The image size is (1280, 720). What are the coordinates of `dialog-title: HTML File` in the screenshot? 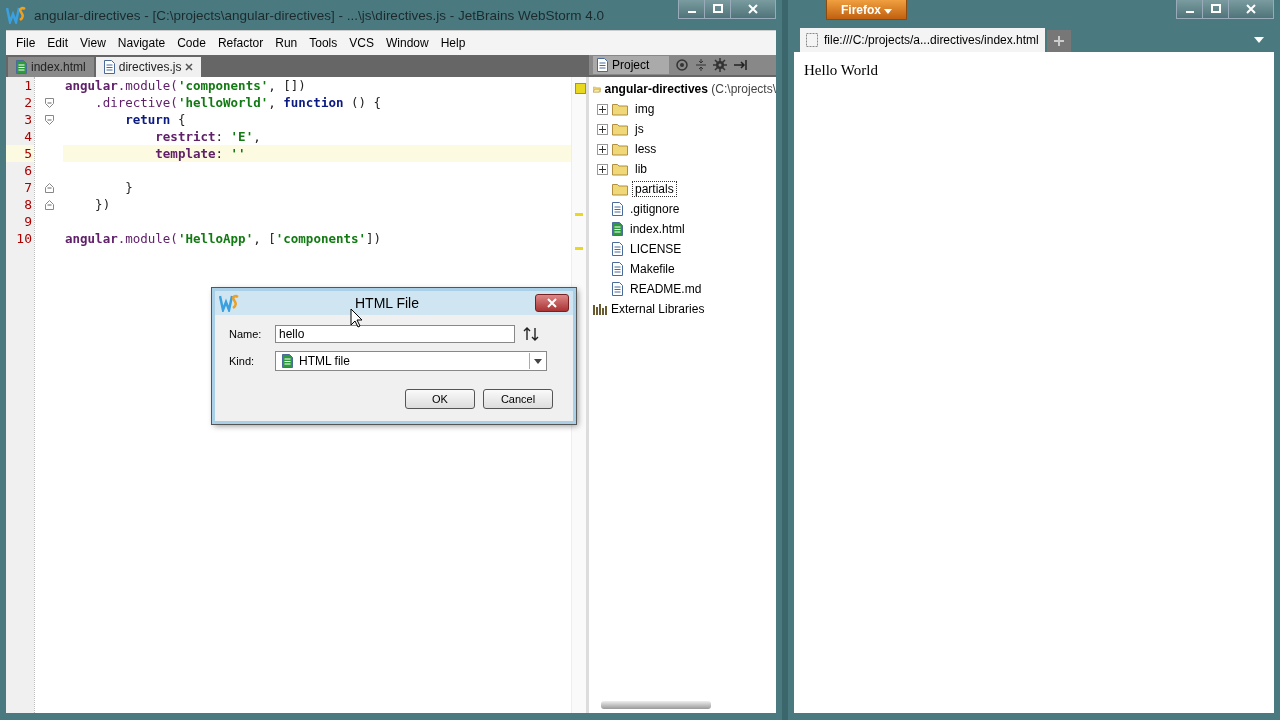 It's located at (386, 303).